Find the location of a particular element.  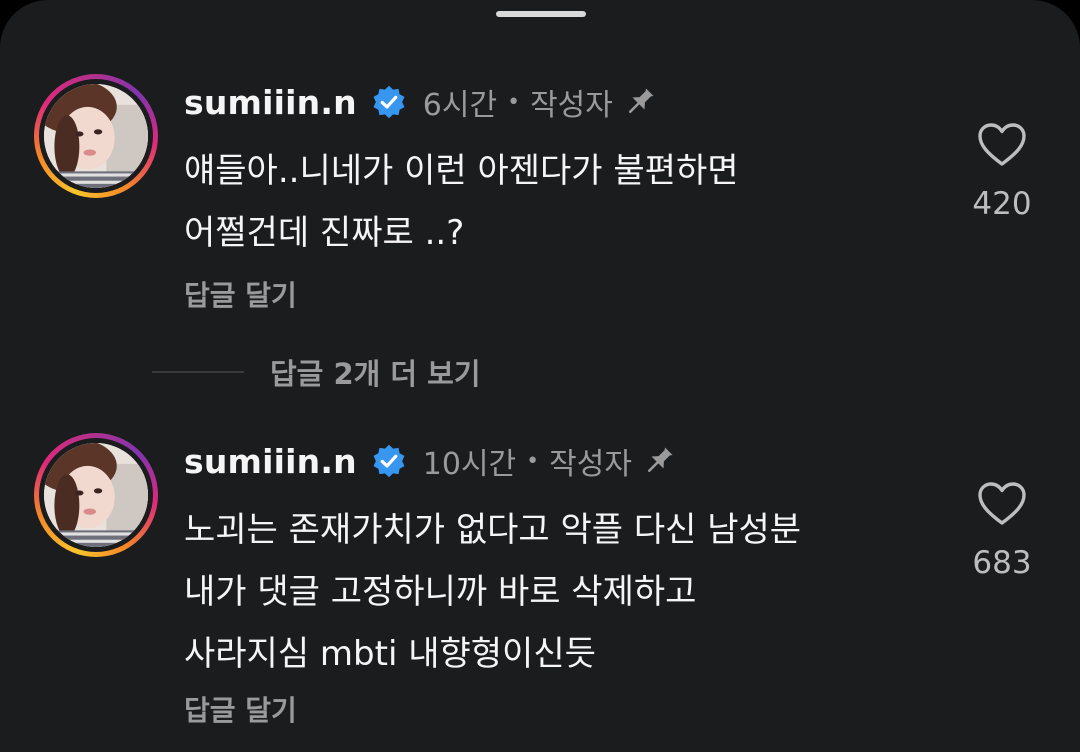

view-replies-label: 답글 2개 더 보기 is located at coordinates (375, 374).